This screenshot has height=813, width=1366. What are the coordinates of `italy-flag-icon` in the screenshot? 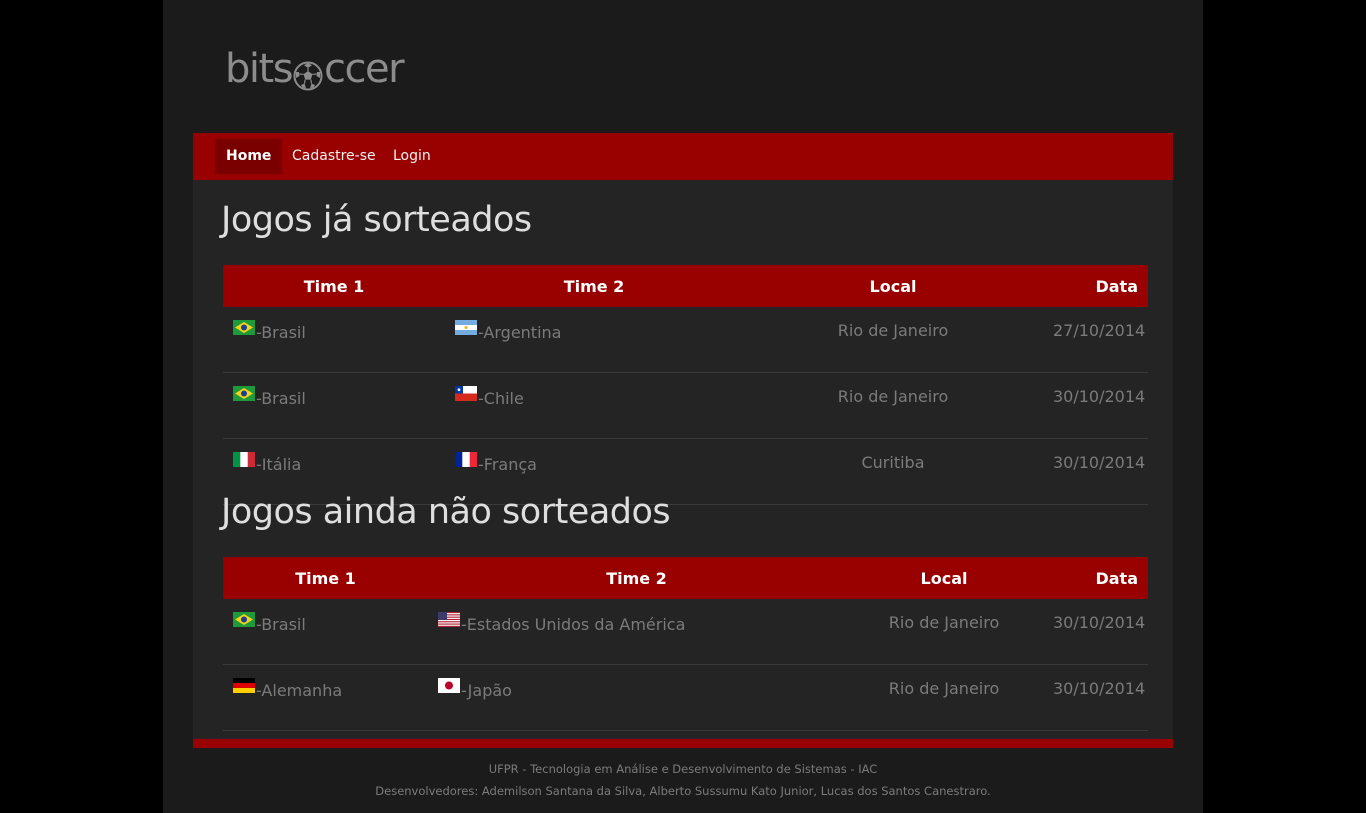 It's located at (244, 459).